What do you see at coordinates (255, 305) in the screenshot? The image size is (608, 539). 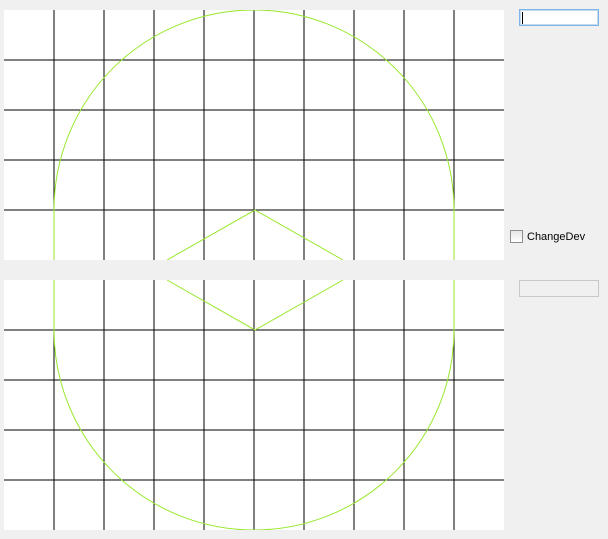 I see `v-shape-lower` at bounding box center [255, 305].